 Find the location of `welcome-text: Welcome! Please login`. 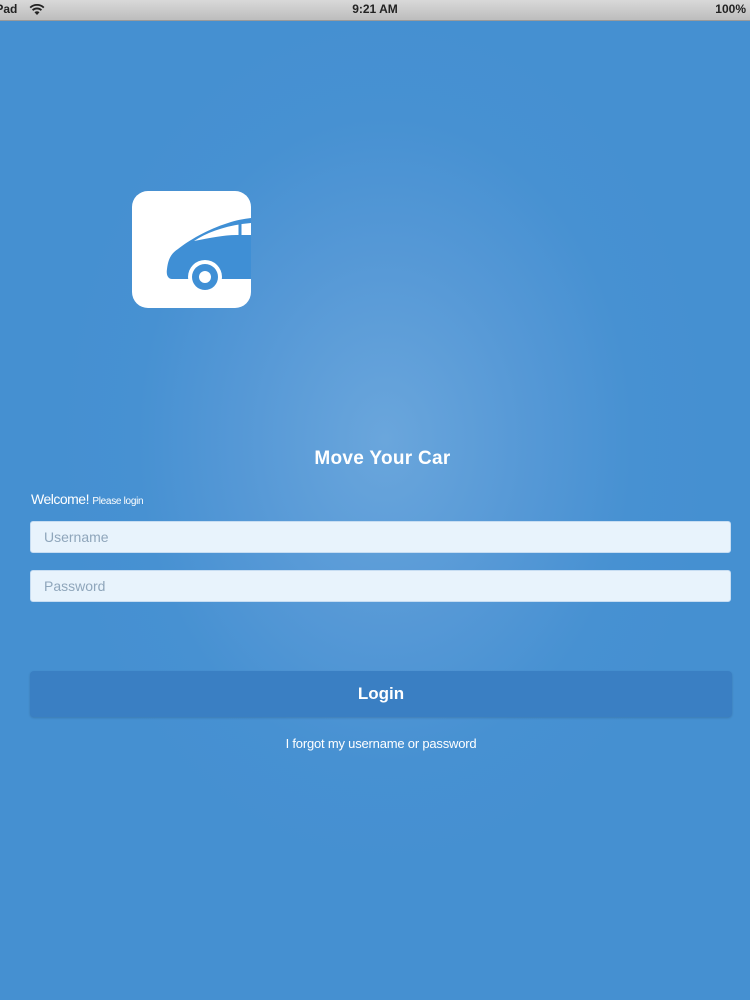

welcome-text: Welcome! Please login is located at coordinates (87, 499).